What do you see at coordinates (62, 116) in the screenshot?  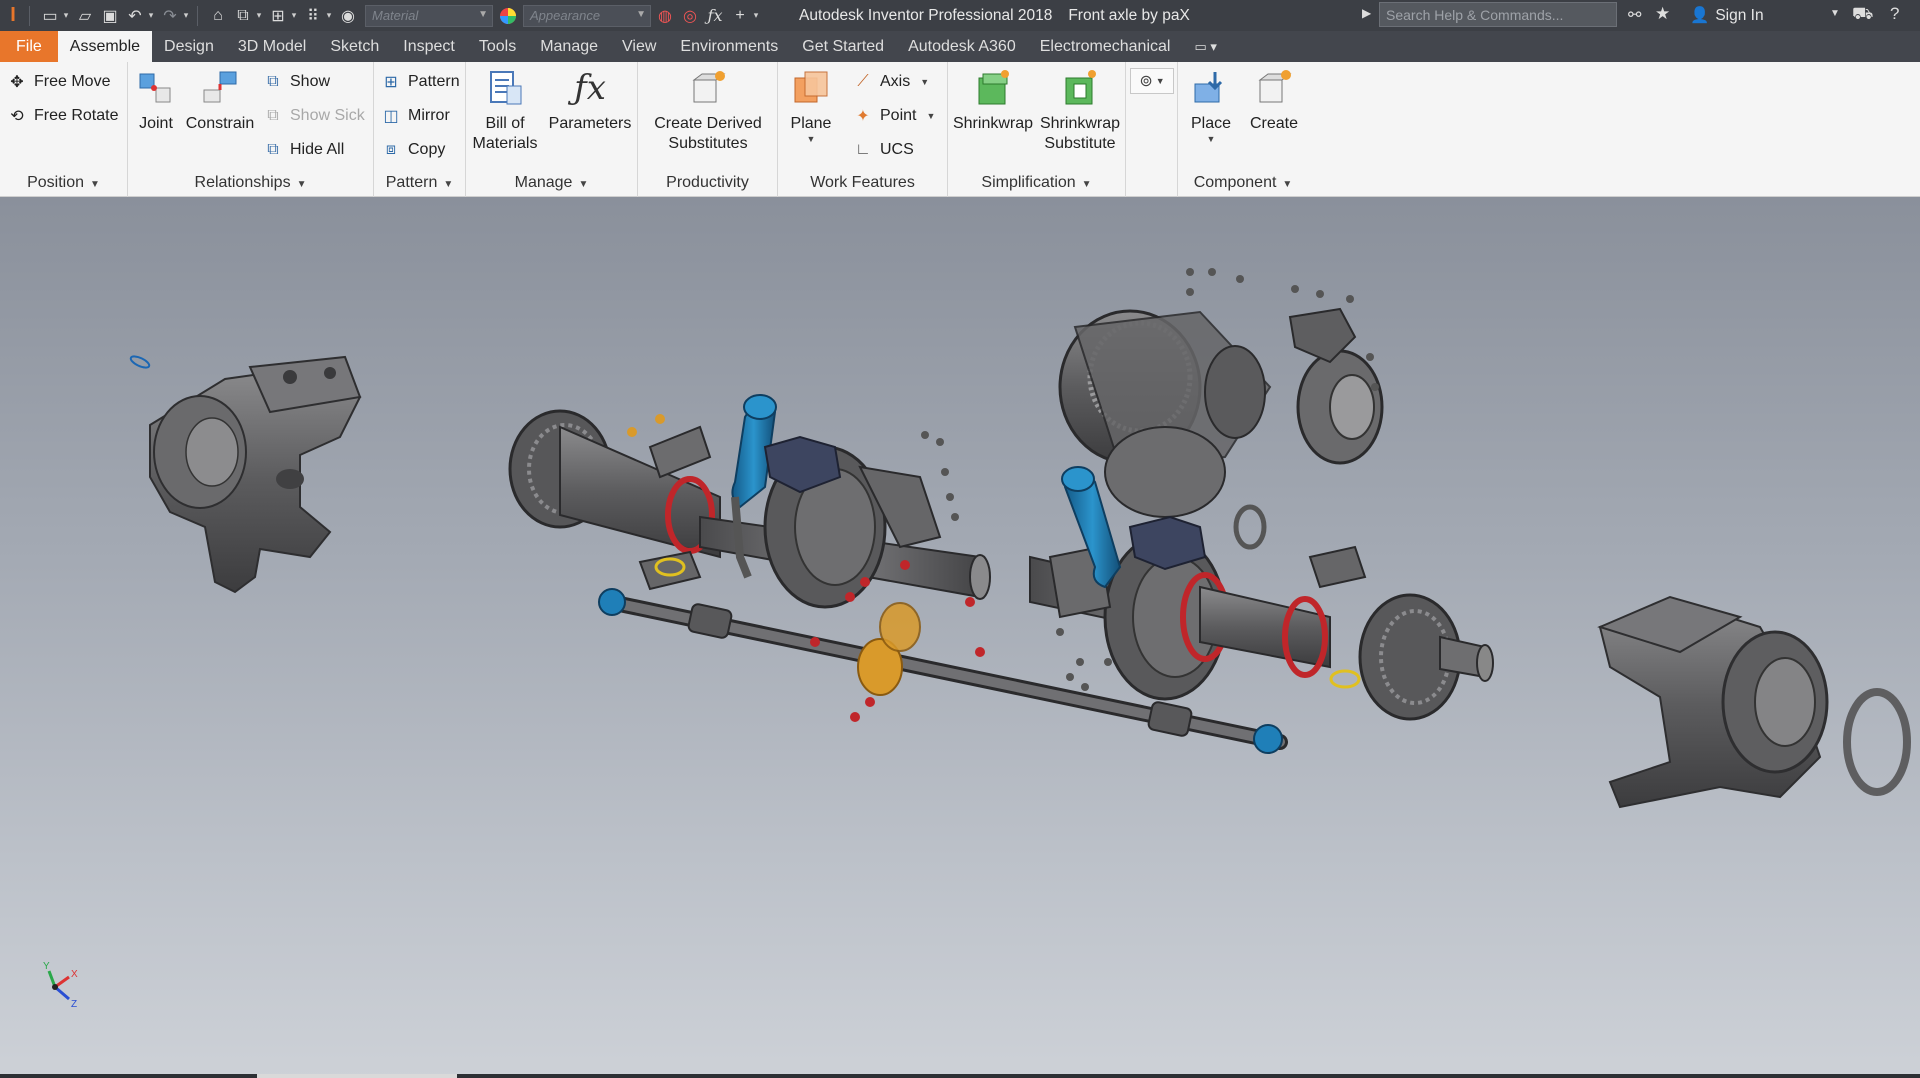 I see `free-rotate-button: ⟲ Free Rotate` at bounding box center [62, 116].